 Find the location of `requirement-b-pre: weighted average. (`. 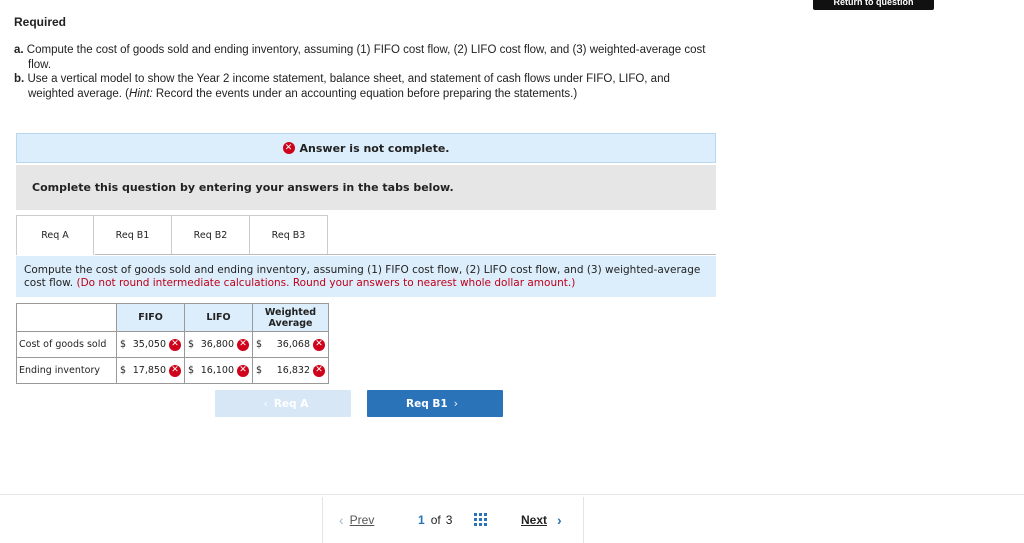

requirement-b-pre: weighted average. ( is located at coordinates (79, 94).